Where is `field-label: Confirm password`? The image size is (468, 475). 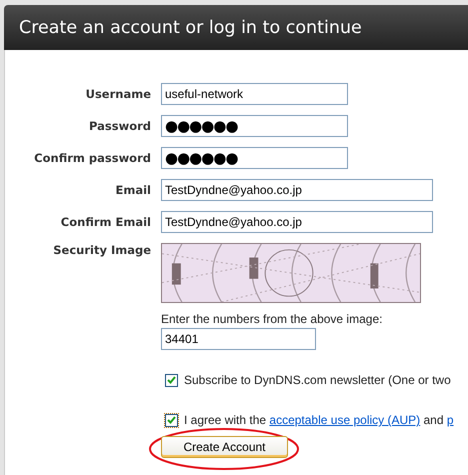
field-label: Confirm password is located at coordinates (92, 158).